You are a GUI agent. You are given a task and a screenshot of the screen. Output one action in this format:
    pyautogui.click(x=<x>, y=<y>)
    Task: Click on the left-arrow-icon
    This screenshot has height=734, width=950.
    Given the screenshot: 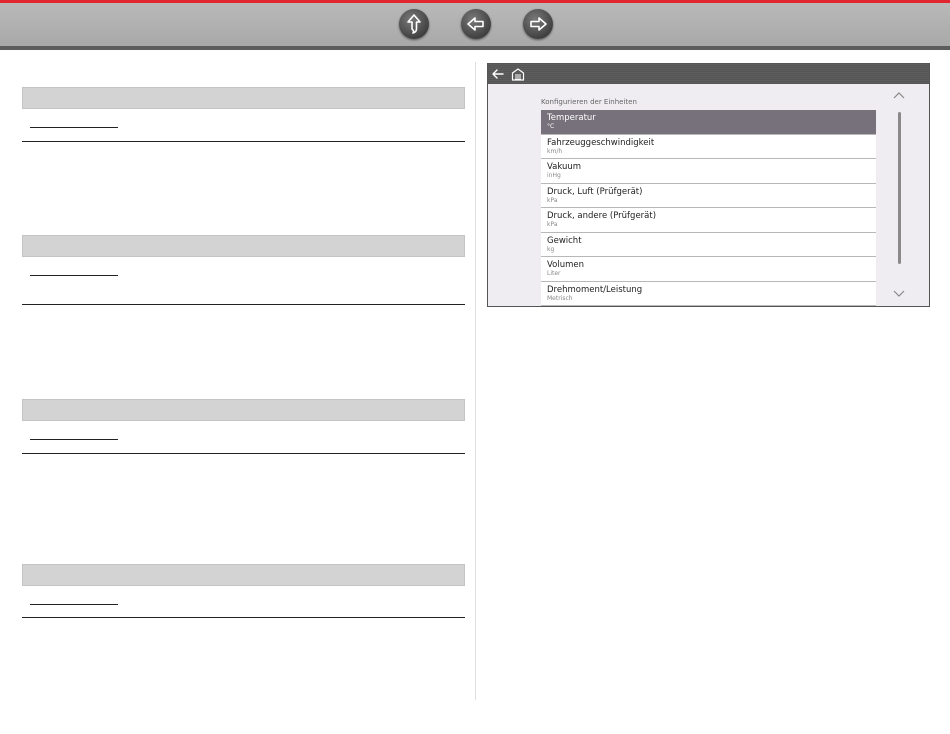 What is the action you would take?
    pyautogui.click(x=475, y=24)
    